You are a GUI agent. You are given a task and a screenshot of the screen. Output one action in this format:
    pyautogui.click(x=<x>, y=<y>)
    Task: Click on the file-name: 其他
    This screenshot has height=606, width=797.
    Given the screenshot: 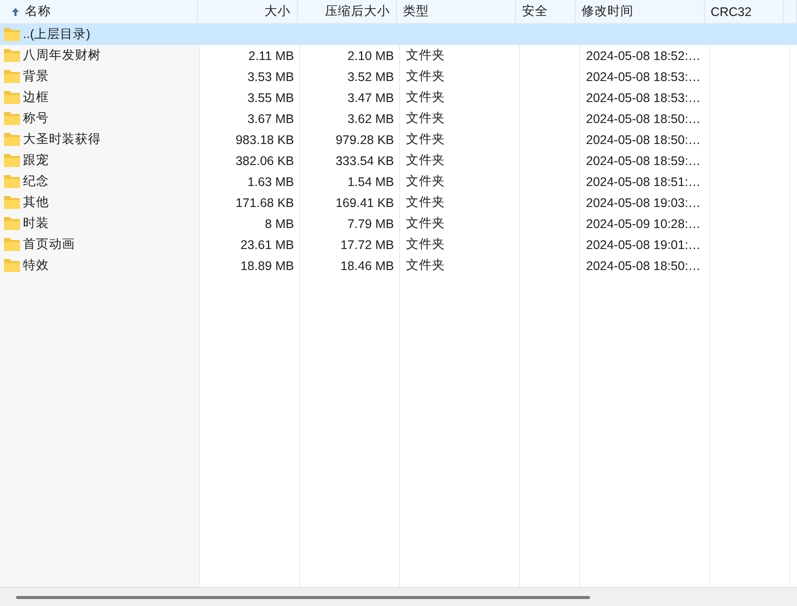 What is the action you would take?
    pyautogui.click(x=36, y=202)
    